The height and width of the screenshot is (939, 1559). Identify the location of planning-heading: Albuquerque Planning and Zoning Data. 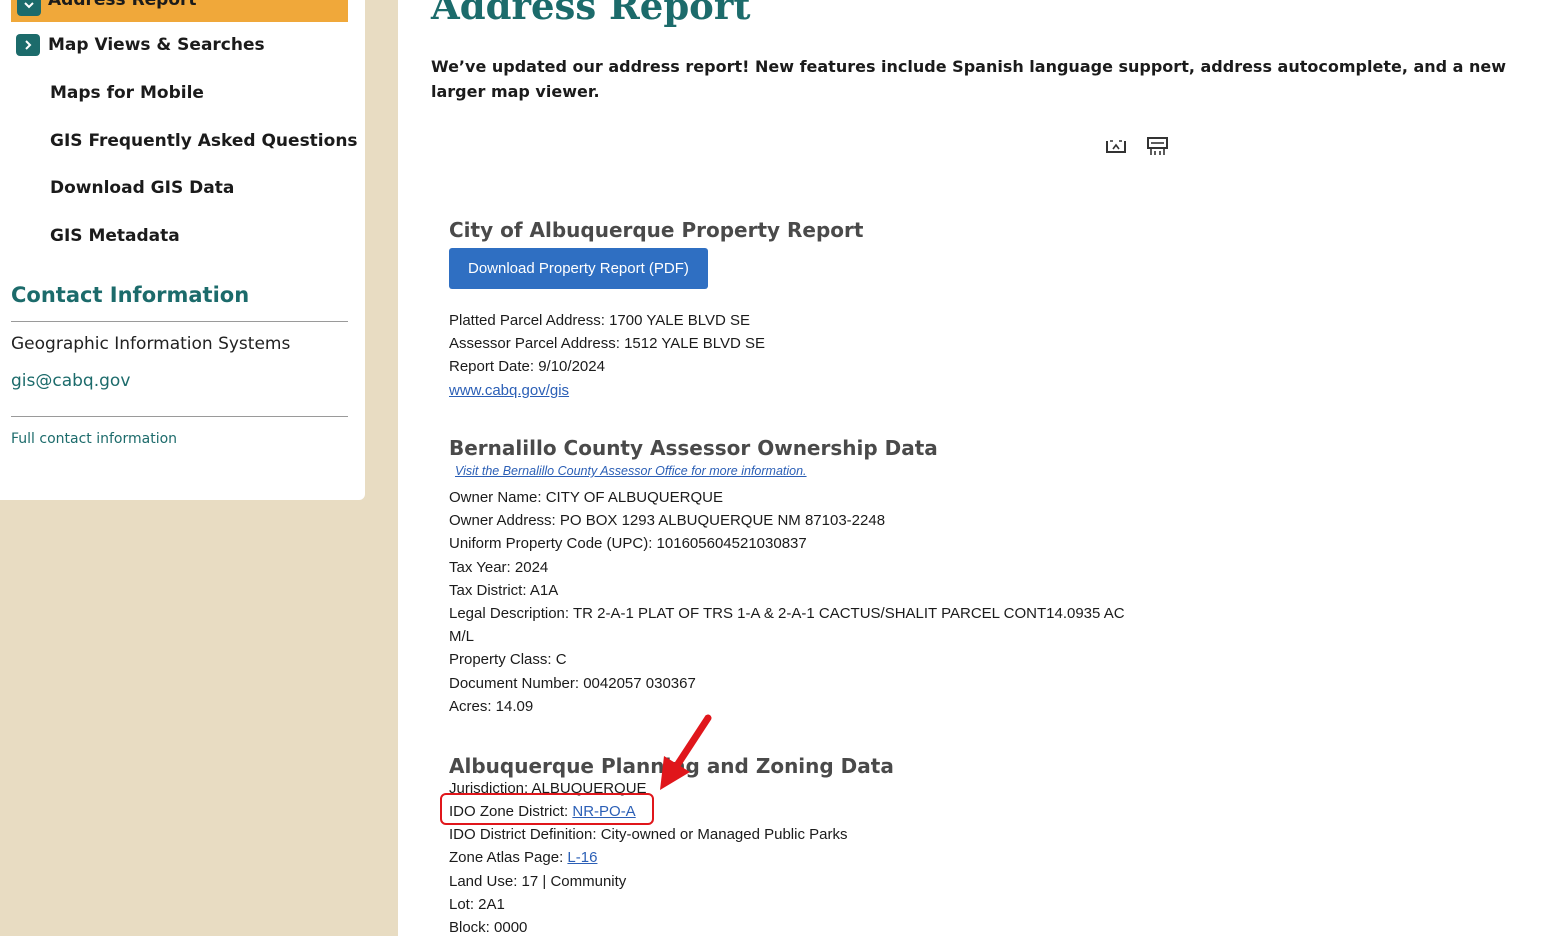
(671, 766).